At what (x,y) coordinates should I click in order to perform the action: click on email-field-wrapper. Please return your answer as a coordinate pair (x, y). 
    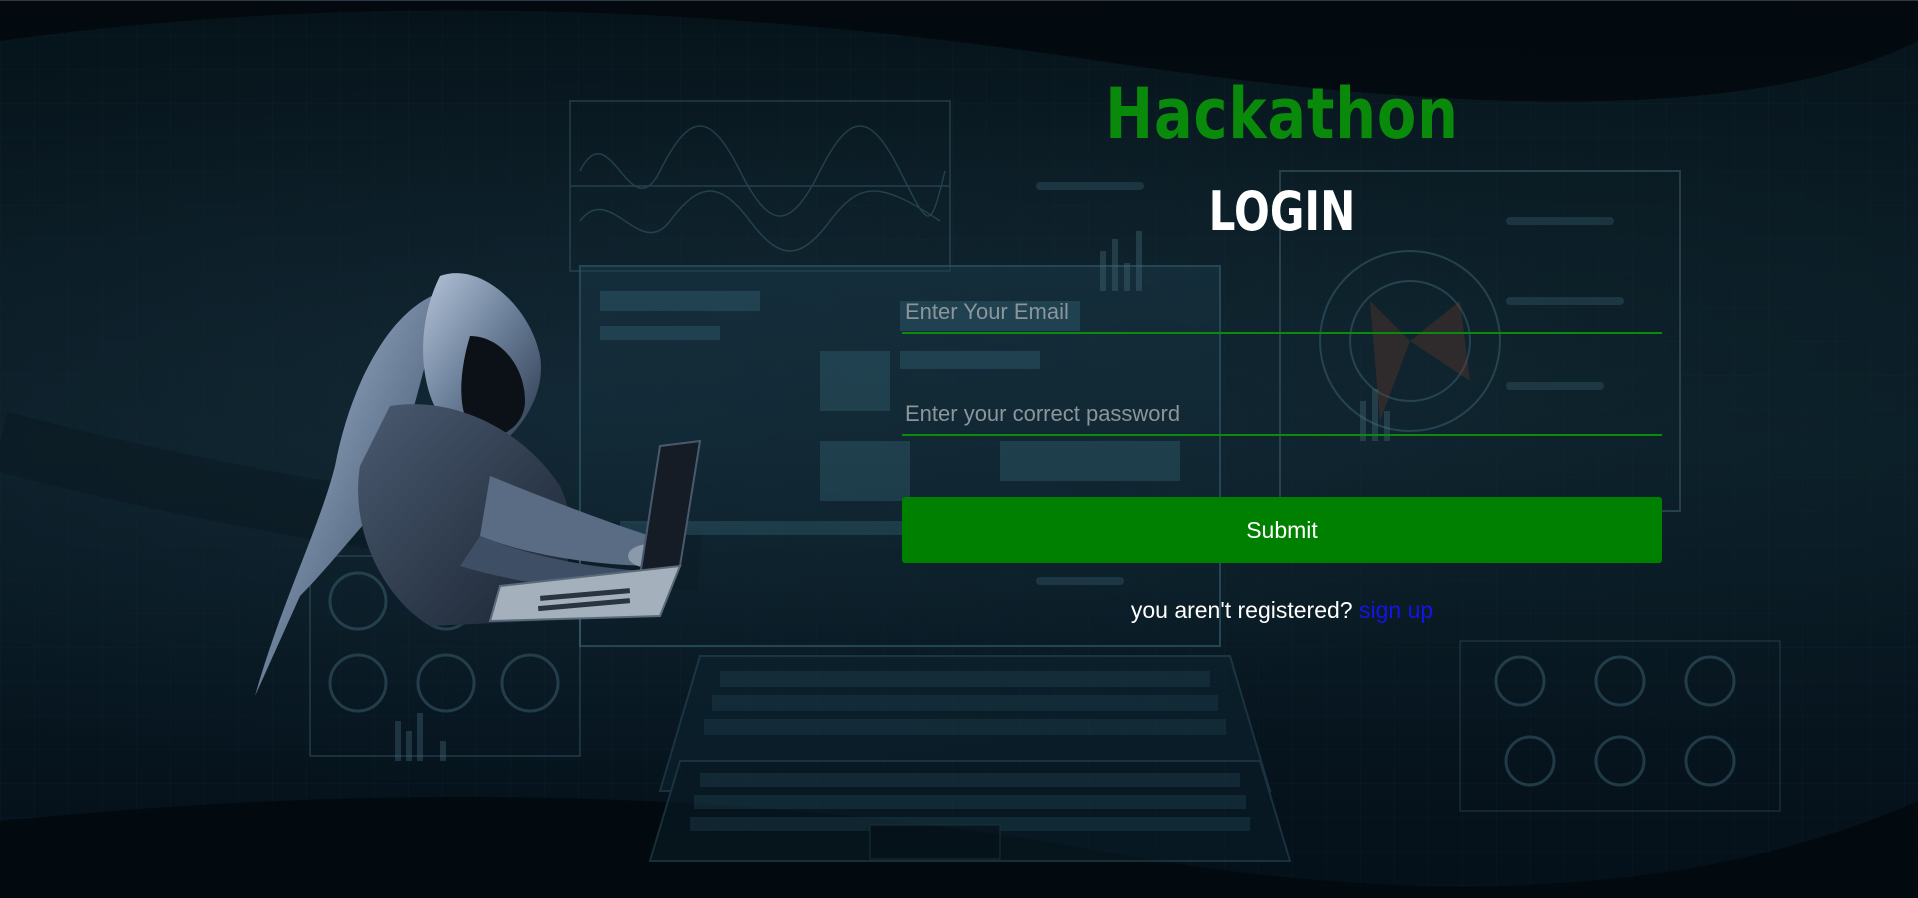
    Looking at the image, I should click on (1282, 314).